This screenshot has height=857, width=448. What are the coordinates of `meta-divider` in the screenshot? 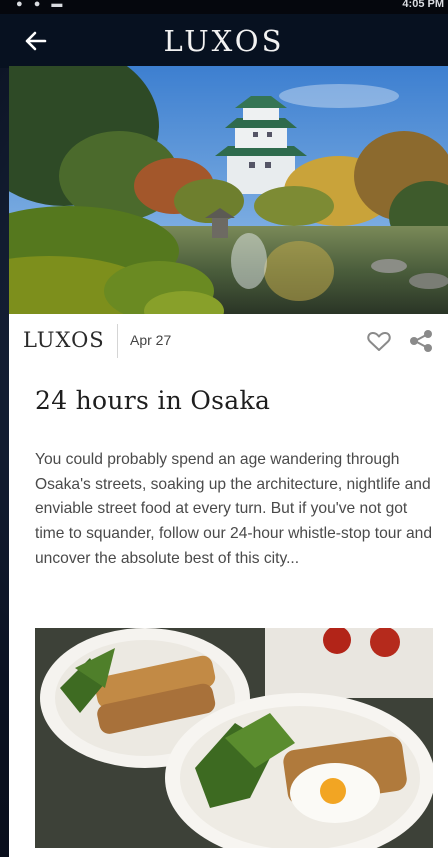 It's located at (117, 341).